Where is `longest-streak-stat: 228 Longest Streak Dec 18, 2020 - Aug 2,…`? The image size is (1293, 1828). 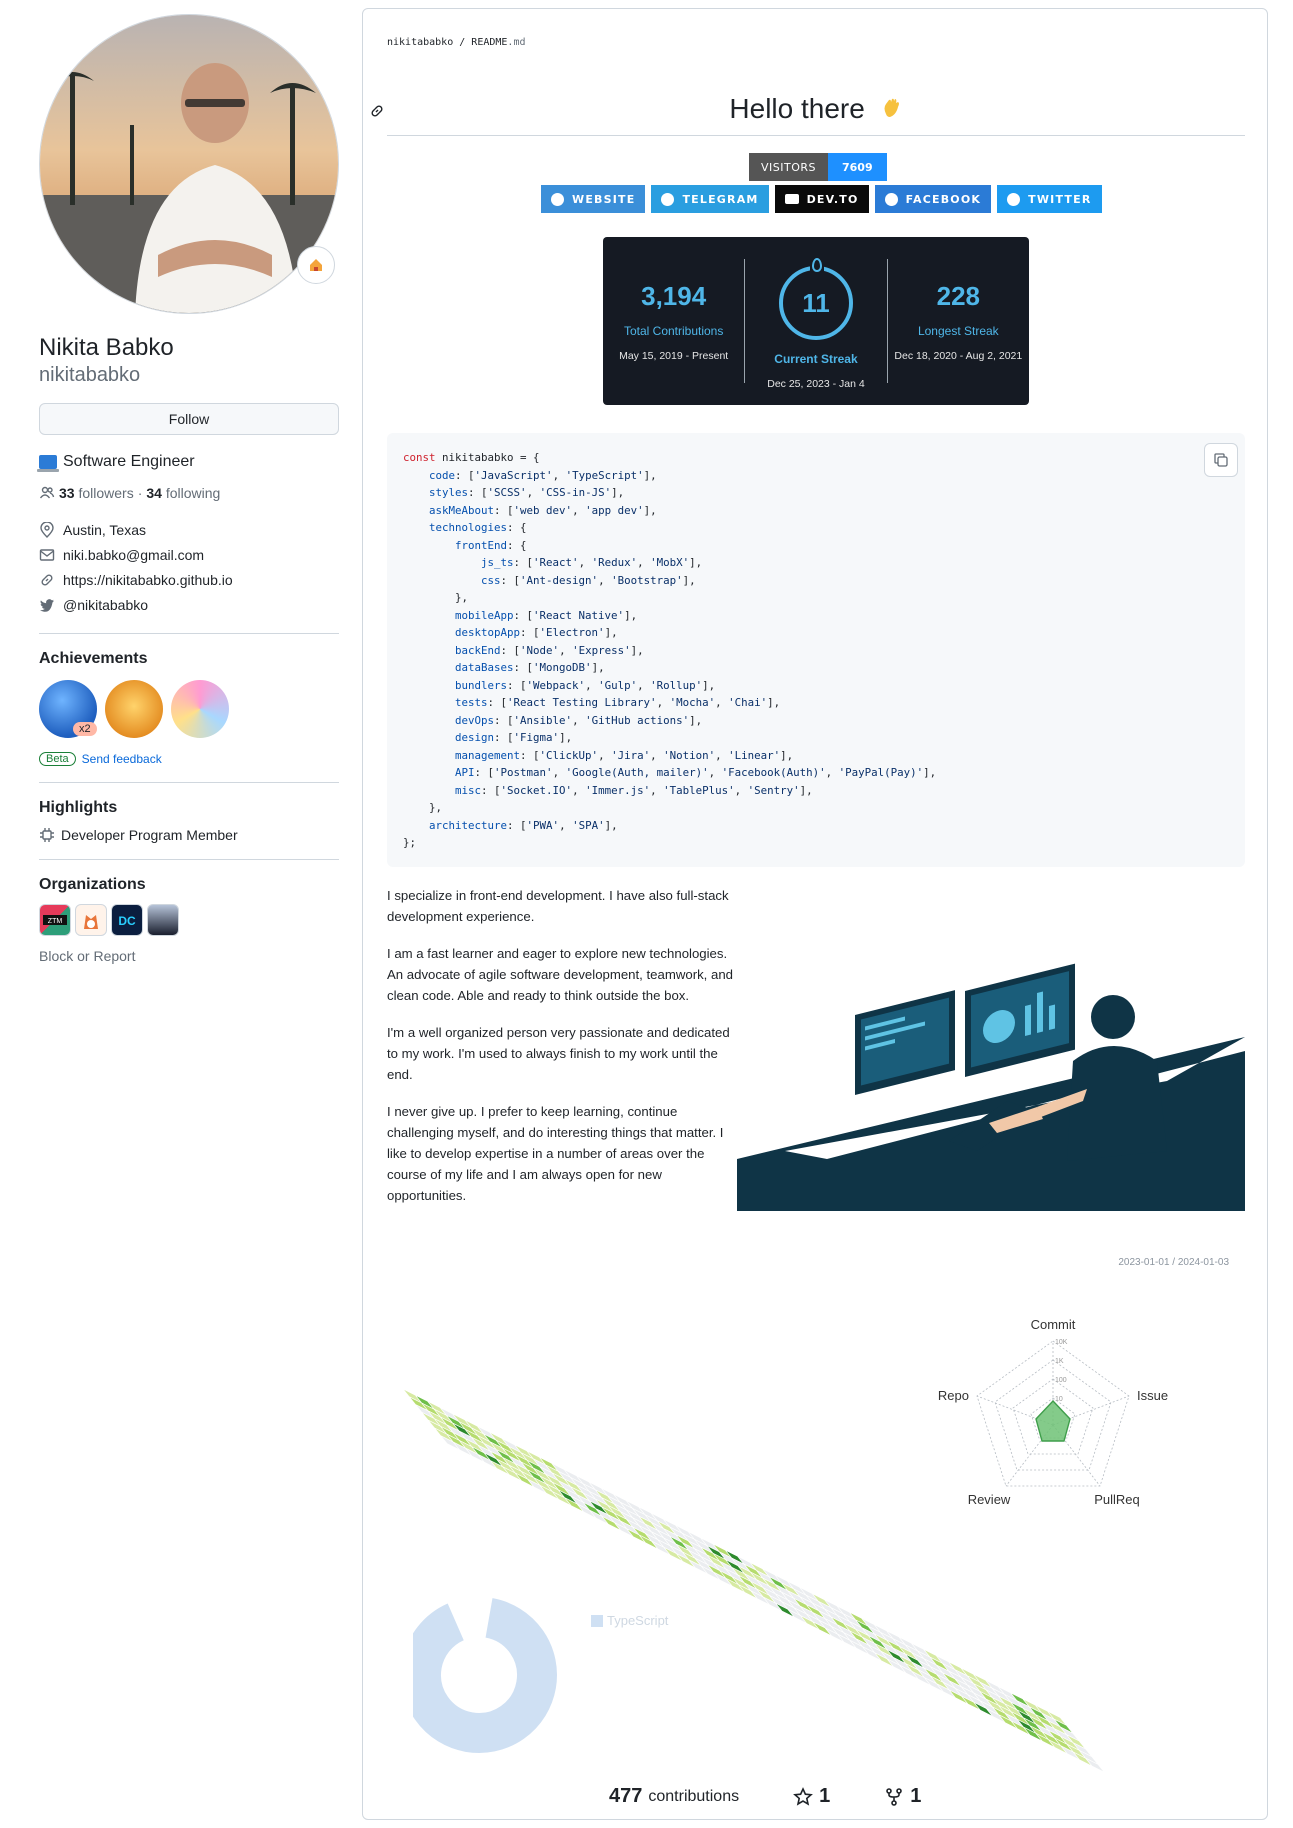 longest-streak-stat: 228 Longest Streak Dec 18, 2020 - Aug 2,… is located at coordinates (958, 321).